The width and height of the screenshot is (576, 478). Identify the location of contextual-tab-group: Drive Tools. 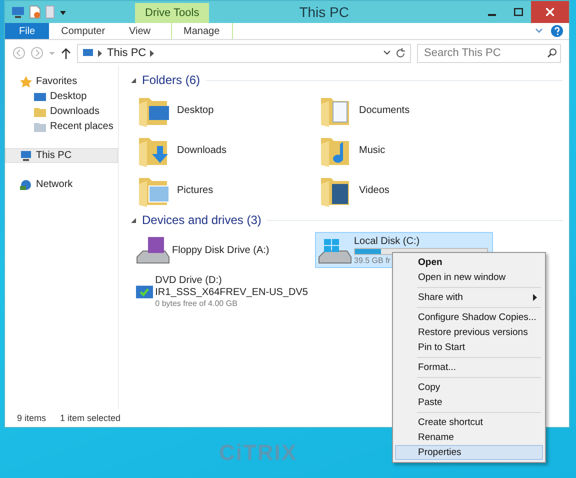
(172, 13).